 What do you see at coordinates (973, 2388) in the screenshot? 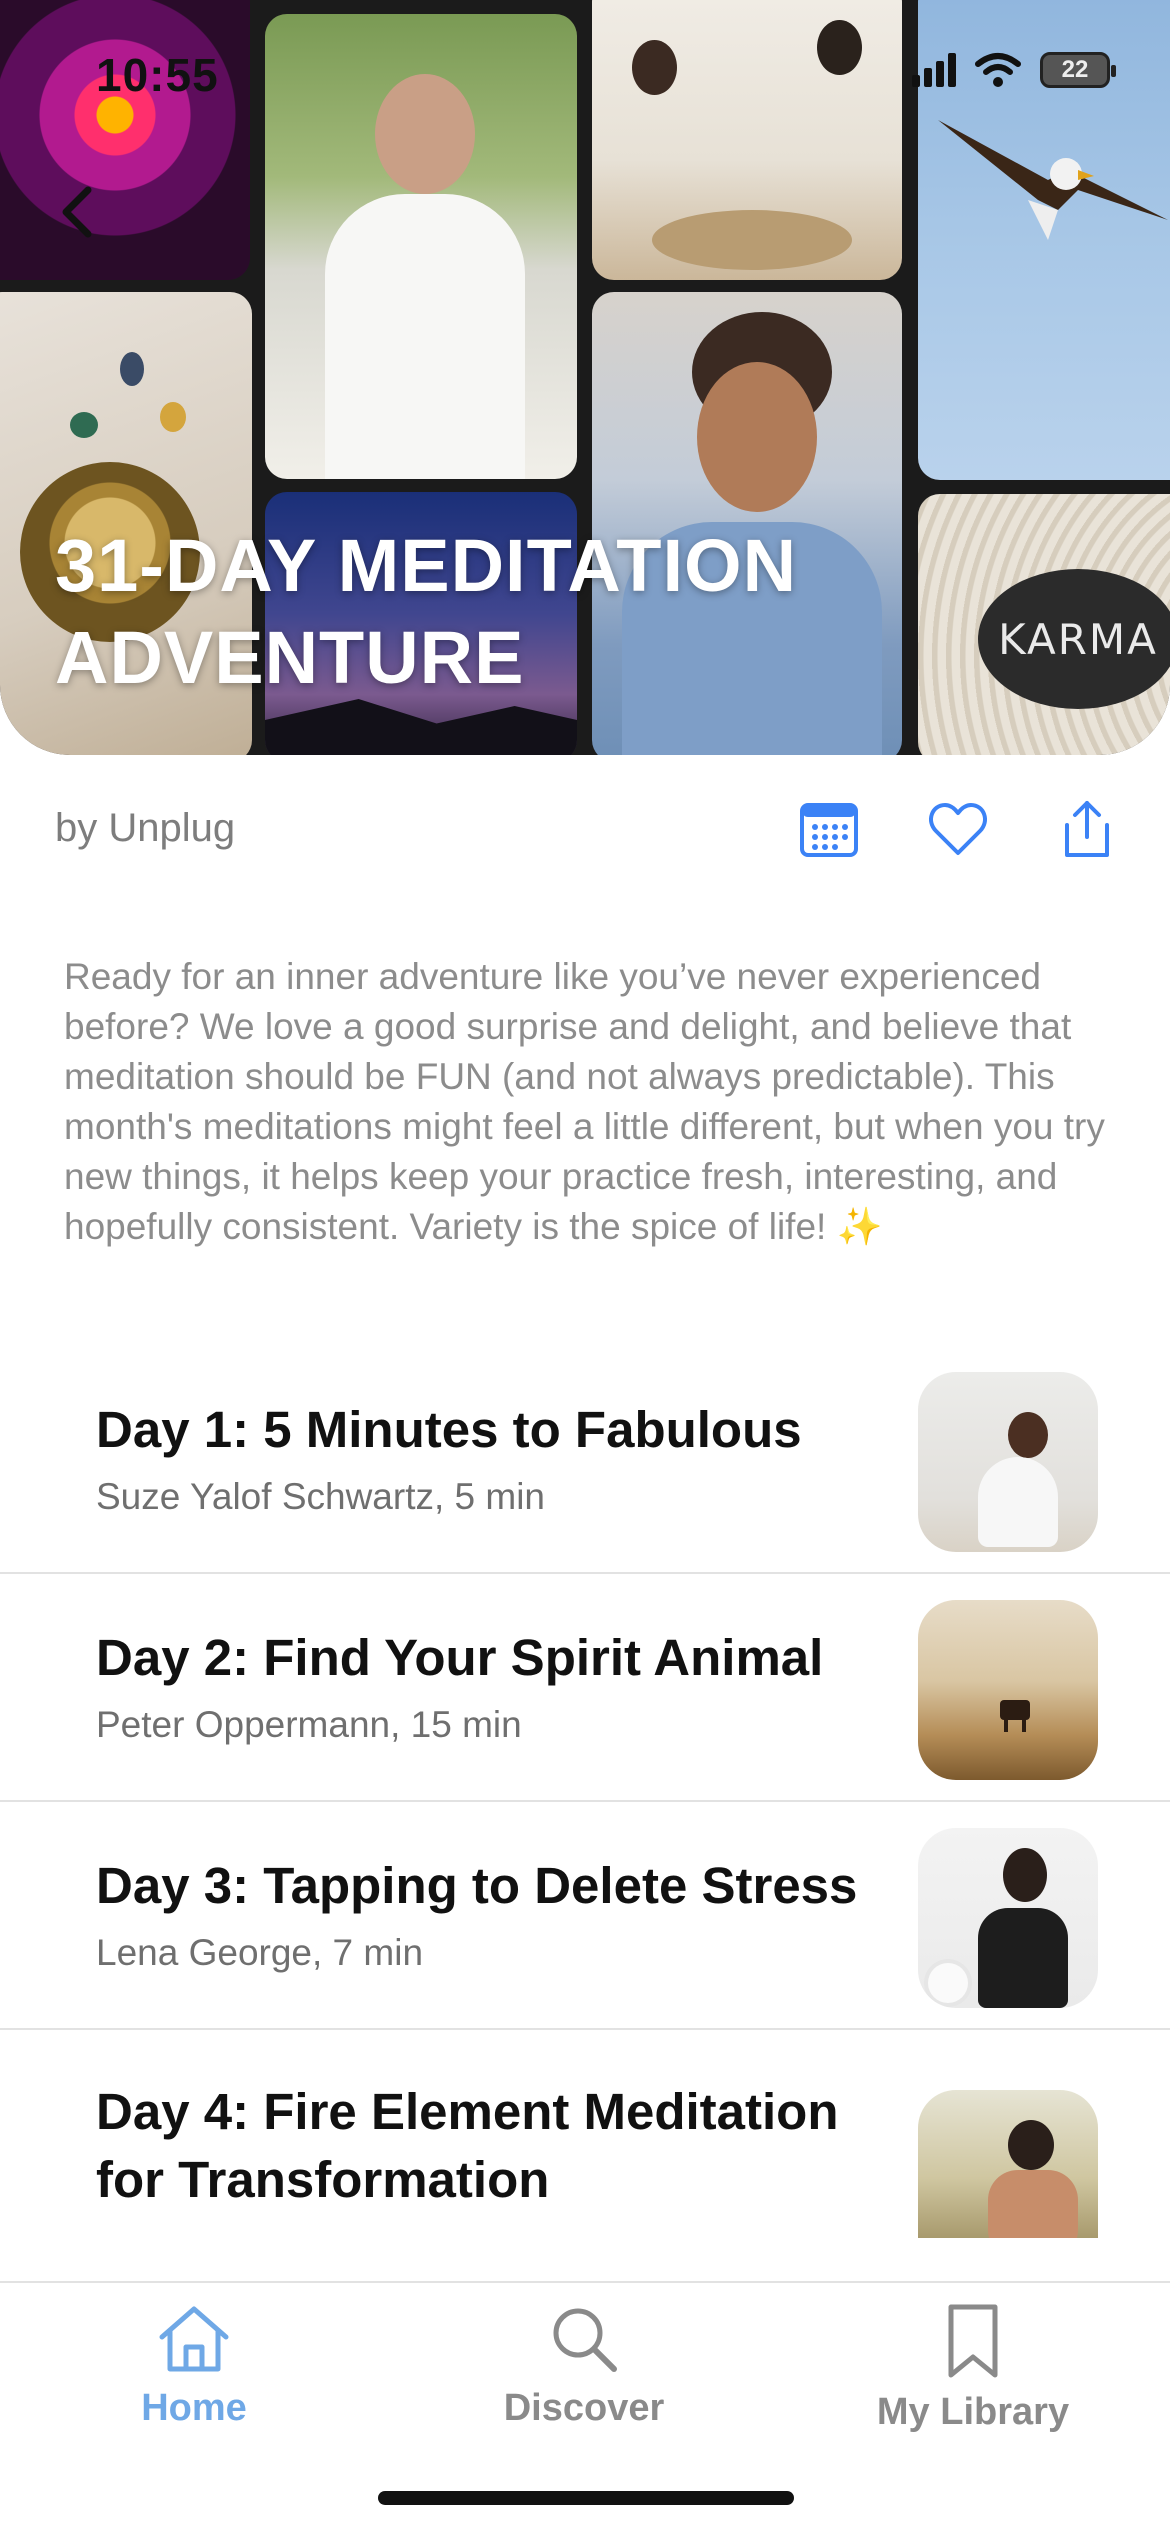
I see `tab-my-library: My Library` at bounding box center [973, 2388].